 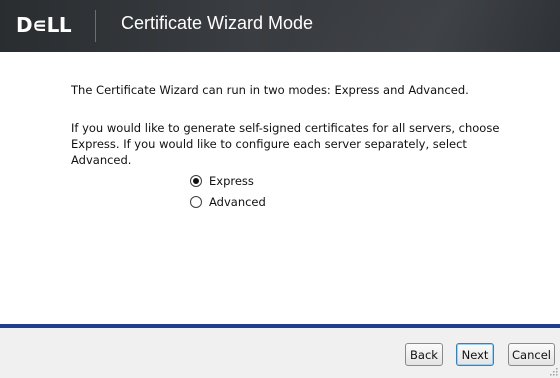 What do you see at coordinates (196, 202) in the screenshot?
I see `advanced-radio` at bounding box center [196, 202].